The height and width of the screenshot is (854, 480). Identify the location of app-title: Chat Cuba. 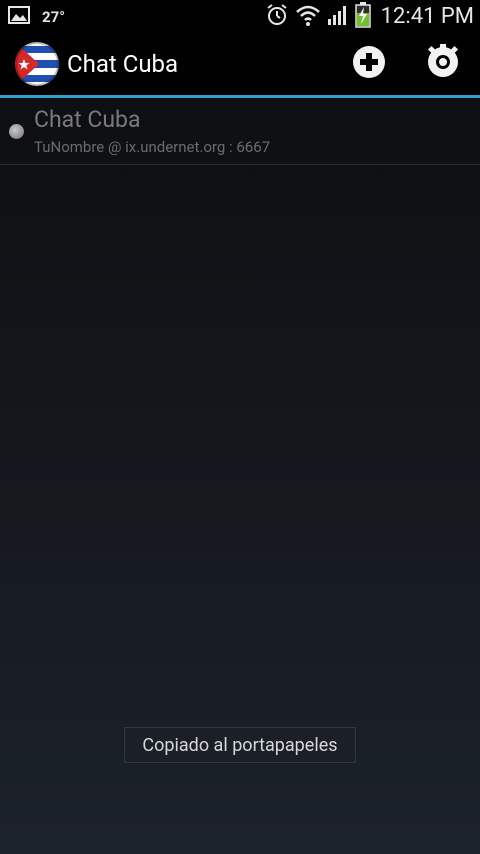
(123, 64).